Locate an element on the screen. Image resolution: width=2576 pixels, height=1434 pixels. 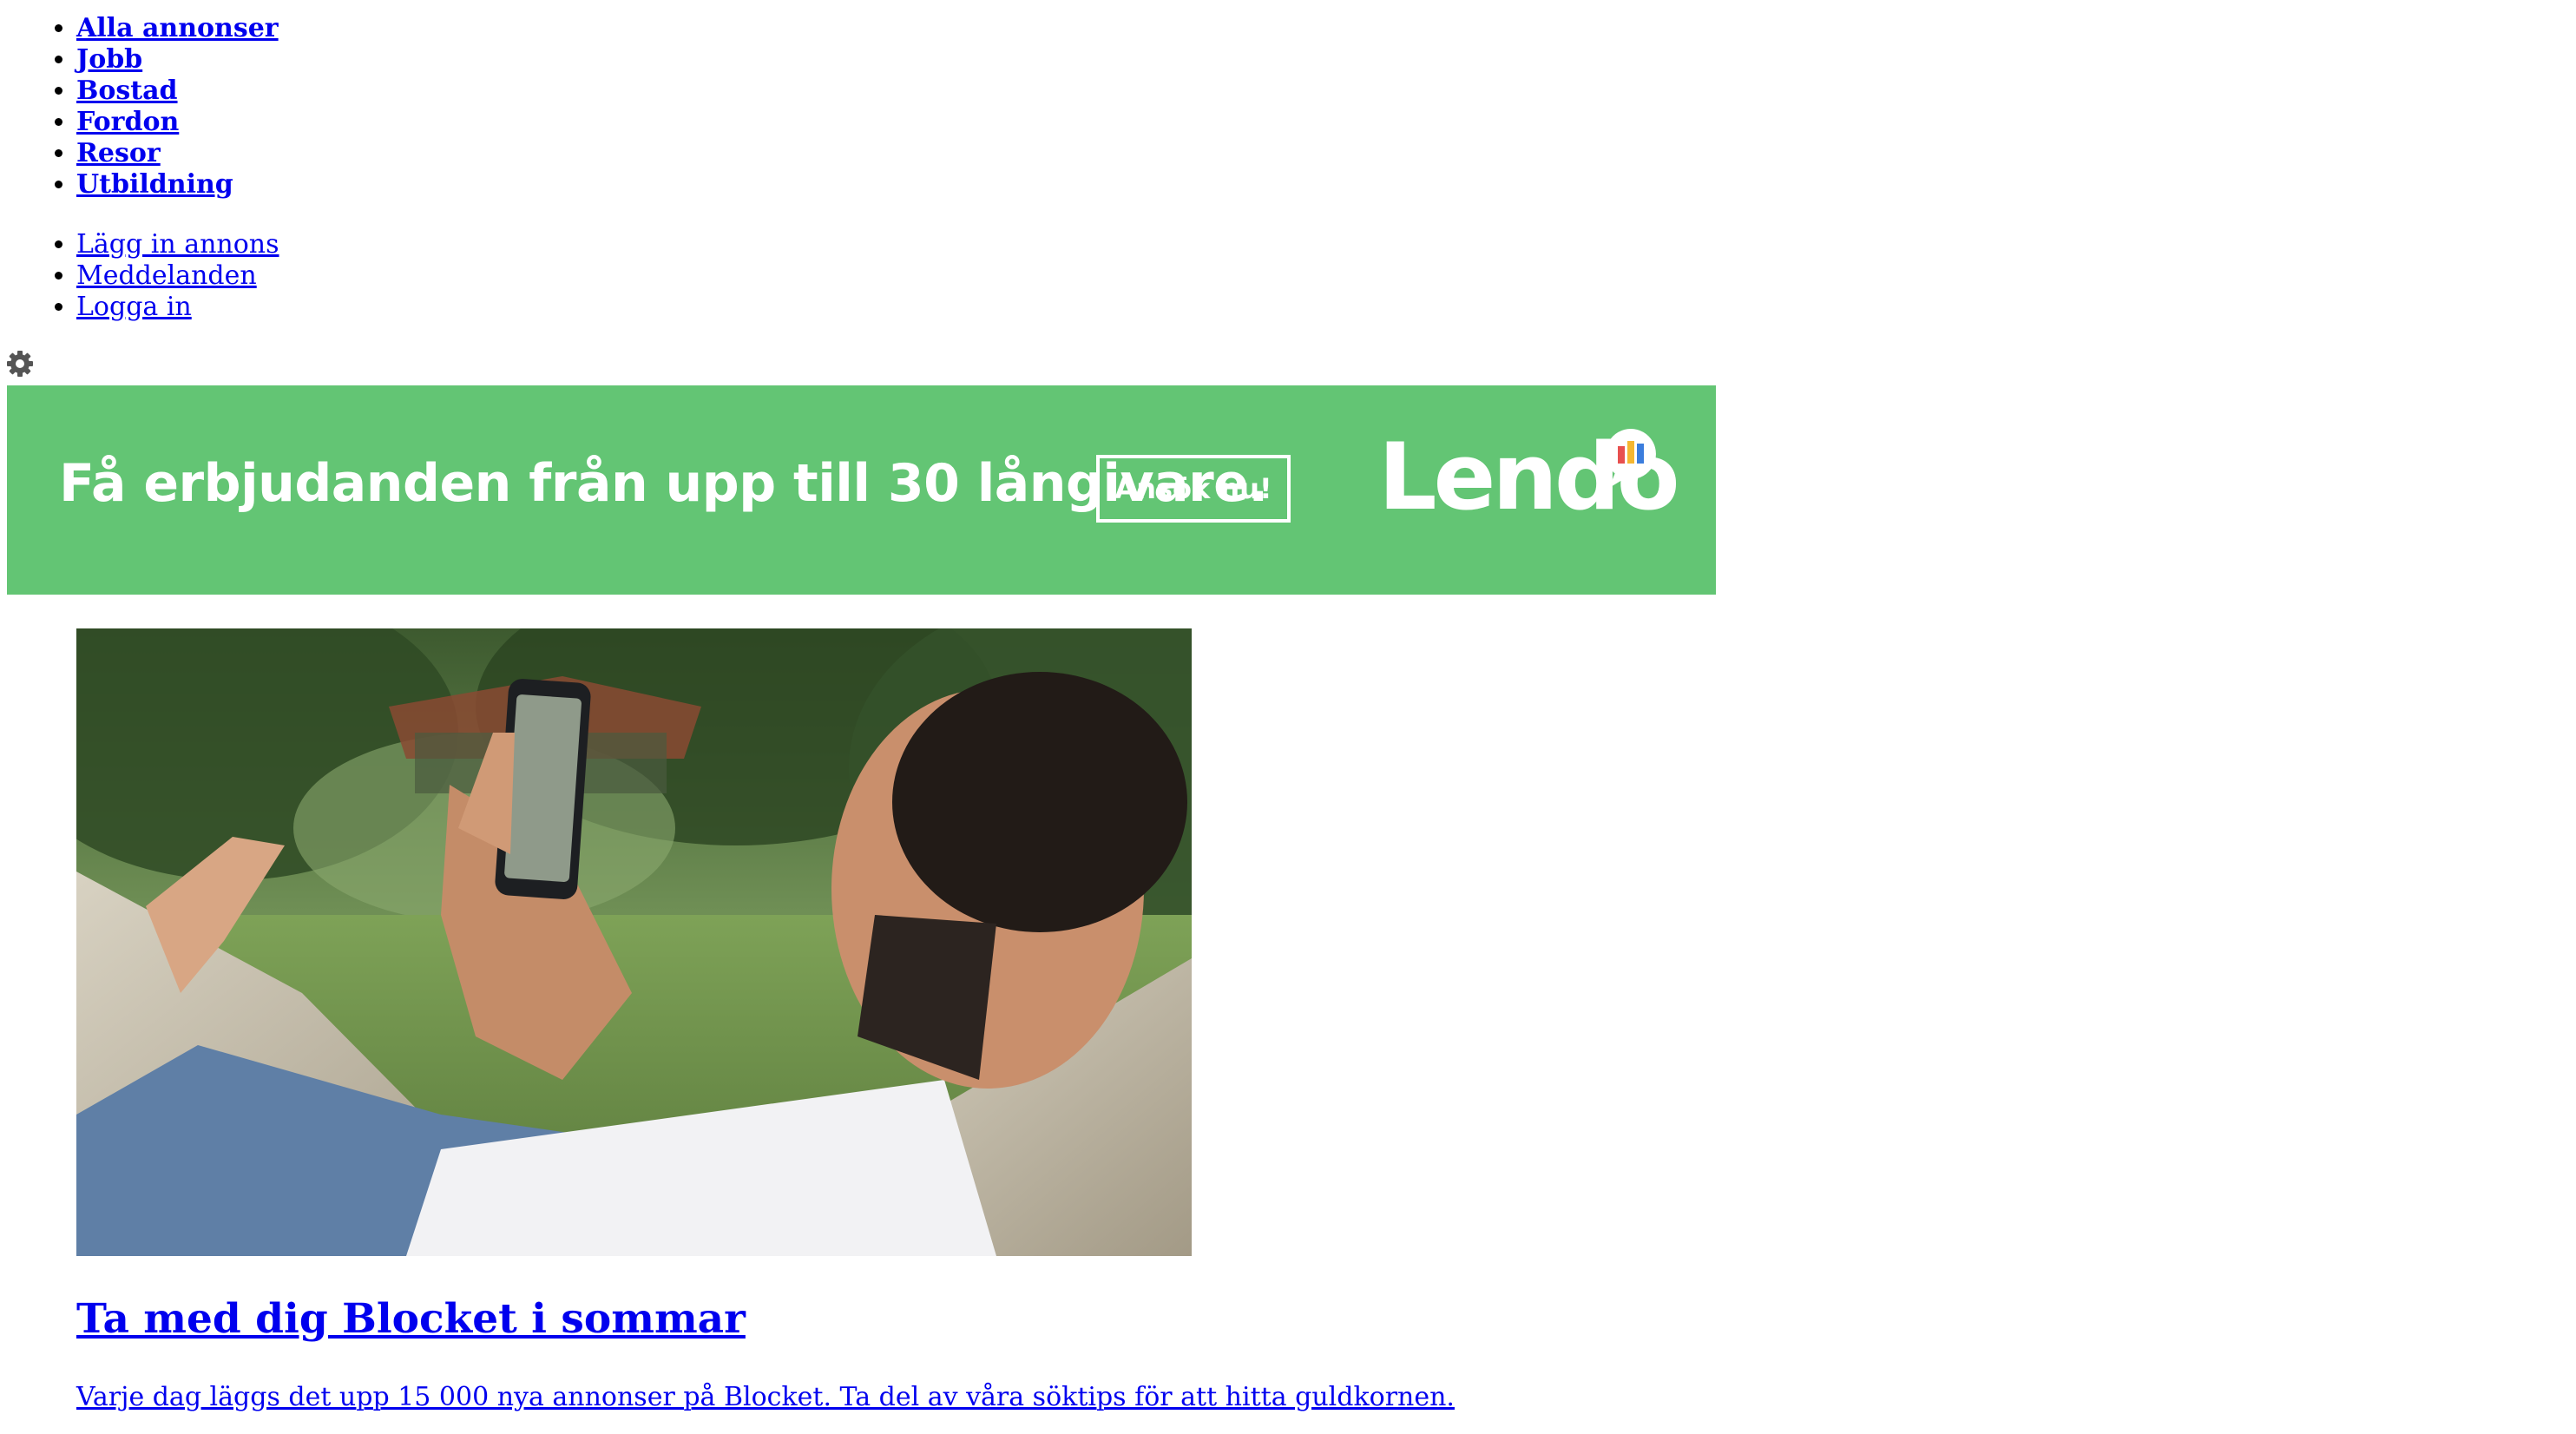
category-item: Jobb is located at coordinates (178, 60).